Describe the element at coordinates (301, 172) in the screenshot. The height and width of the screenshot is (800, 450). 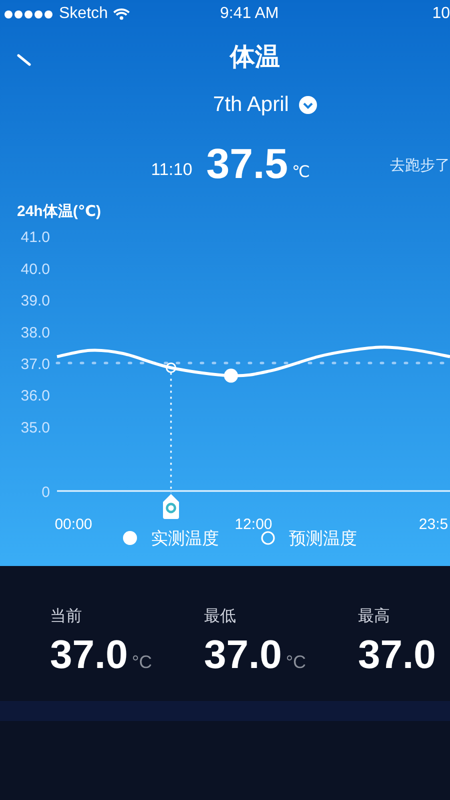
I see `temperature-unit: ℃` at that location.